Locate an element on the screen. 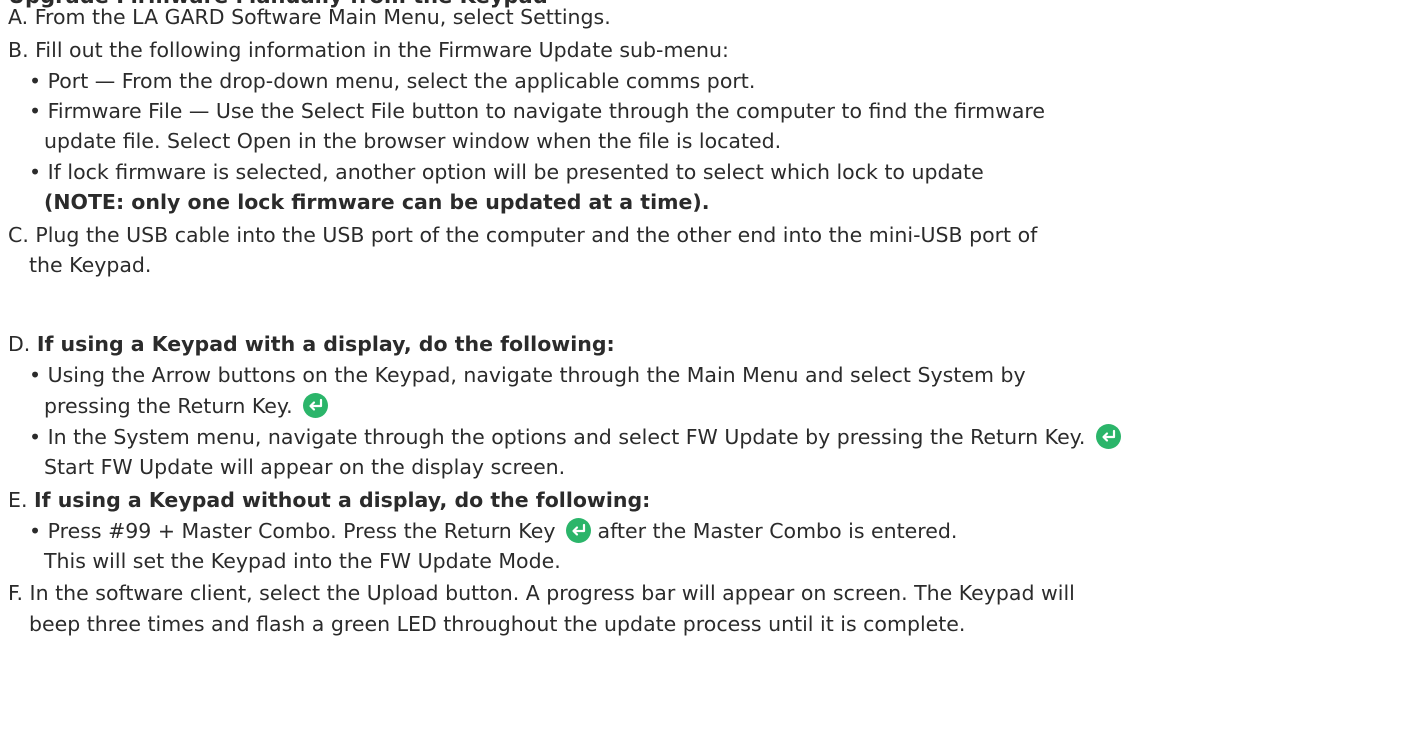 Image resolution: width=1408 pixels, height=747 pixels. step-d-marker: D. is located at coordinates (19, 344).